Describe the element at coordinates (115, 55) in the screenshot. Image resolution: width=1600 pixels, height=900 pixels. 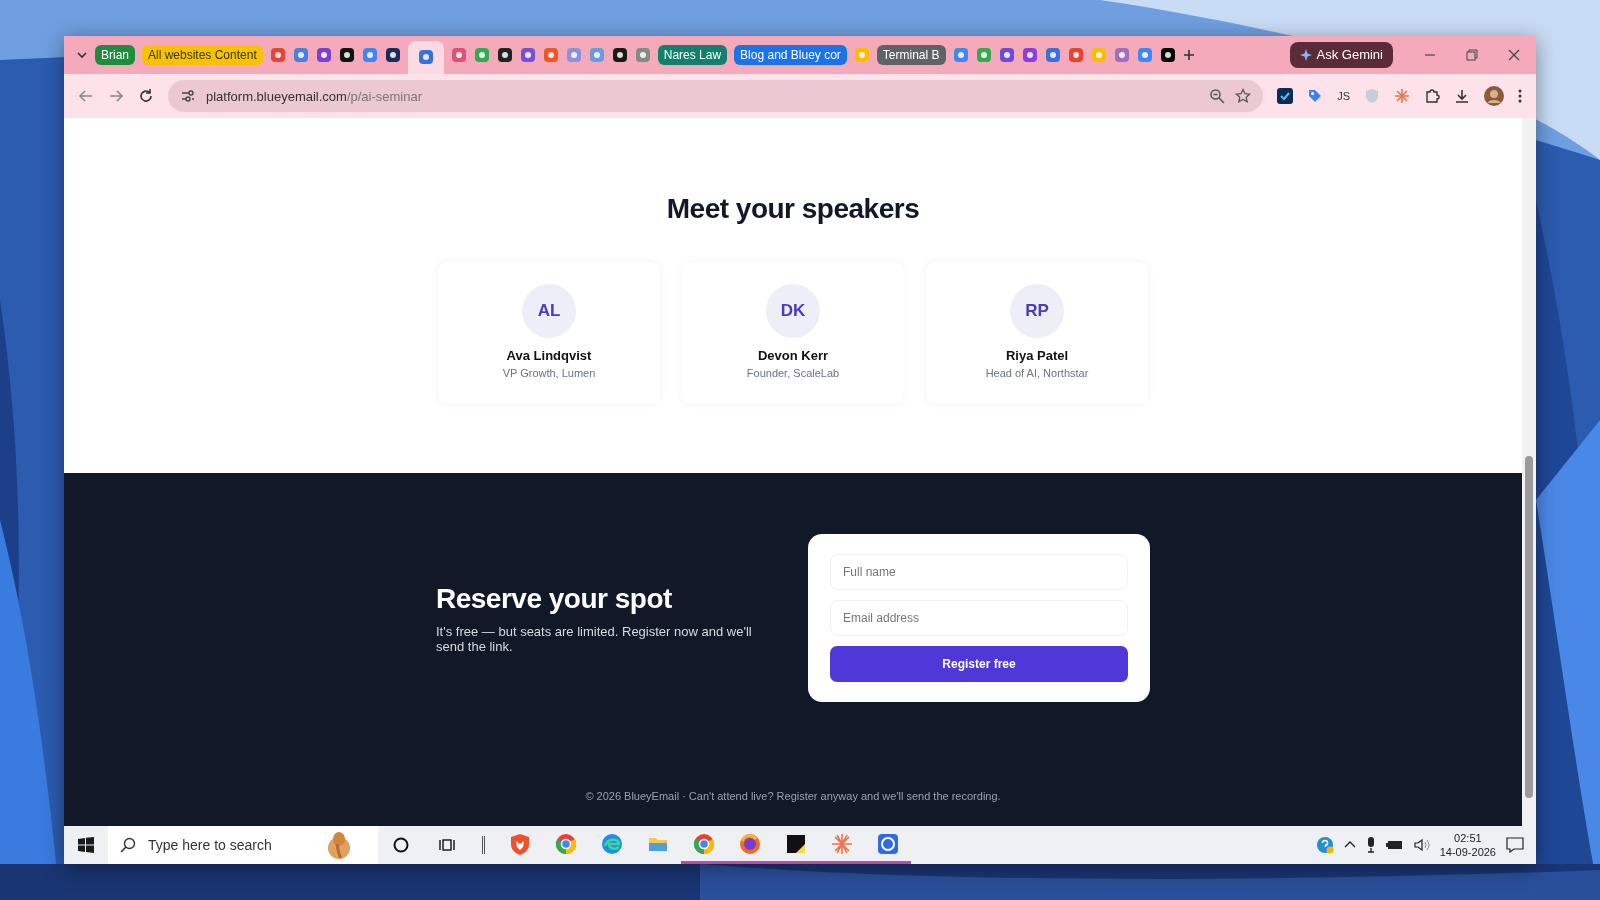
I see `tab-group-chip: Brian` at that location.